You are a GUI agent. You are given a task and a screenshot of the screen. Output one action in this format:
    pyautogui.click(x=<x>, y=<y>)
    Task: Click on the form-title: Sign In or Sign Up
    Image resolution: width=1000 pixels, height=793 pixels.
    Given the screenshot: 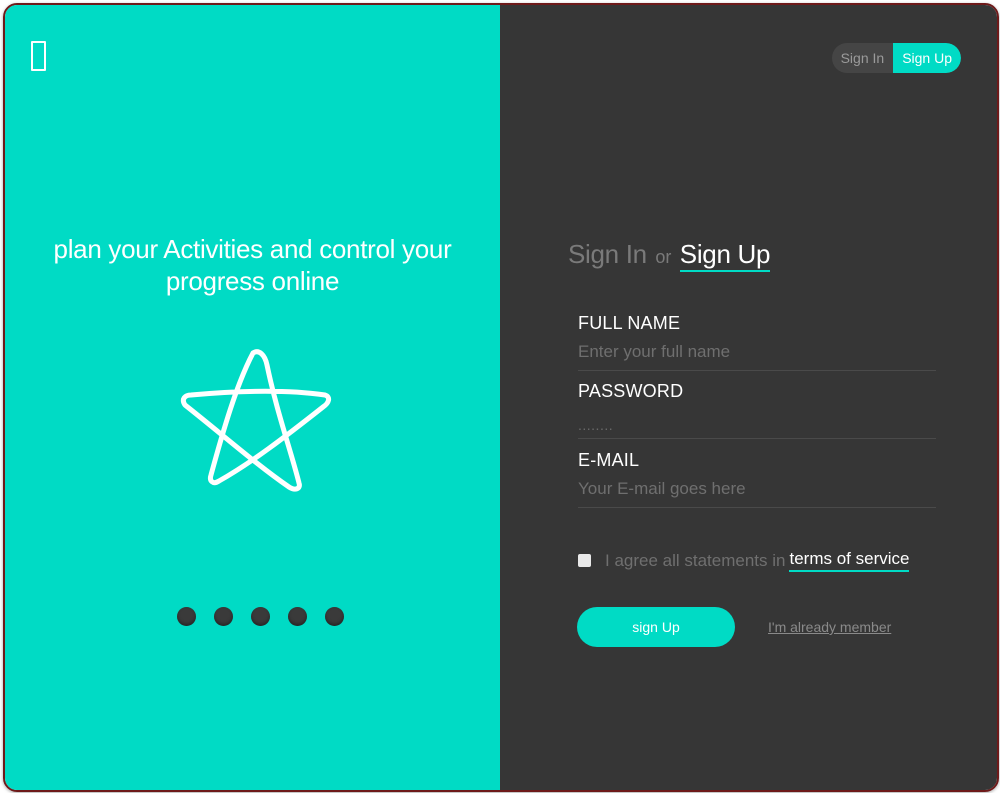 What is the action you would take?
    pyautogui.click(x=669, y=255)
    